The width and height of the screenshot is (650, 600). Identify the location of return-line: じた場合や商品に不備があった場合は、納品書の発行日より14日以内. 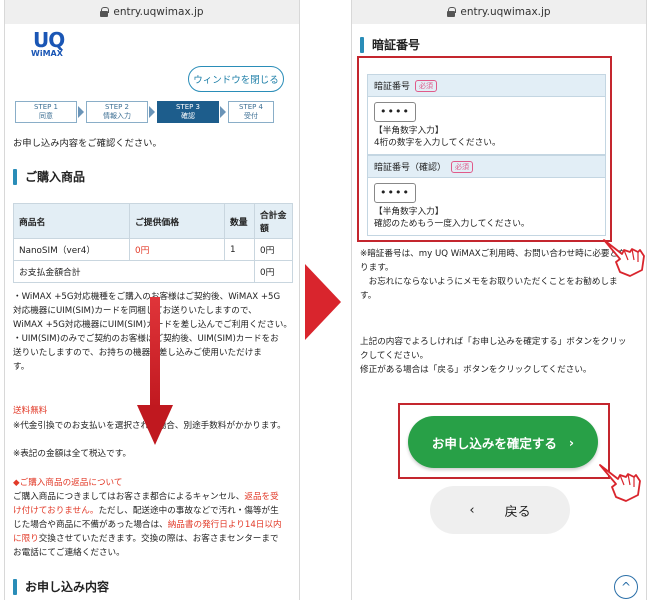
(155, 525).